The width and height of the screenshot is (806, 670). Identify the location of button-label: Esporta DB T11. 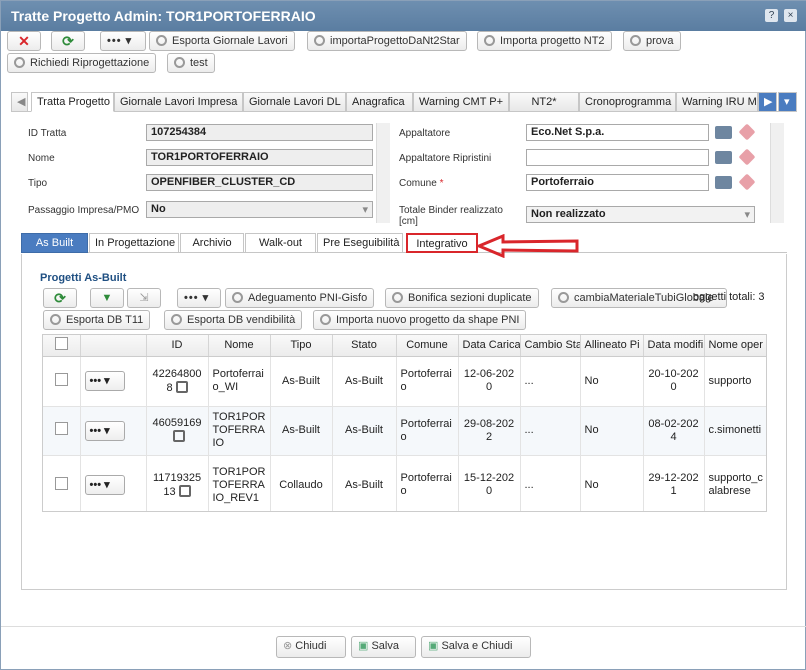
(105, 320).